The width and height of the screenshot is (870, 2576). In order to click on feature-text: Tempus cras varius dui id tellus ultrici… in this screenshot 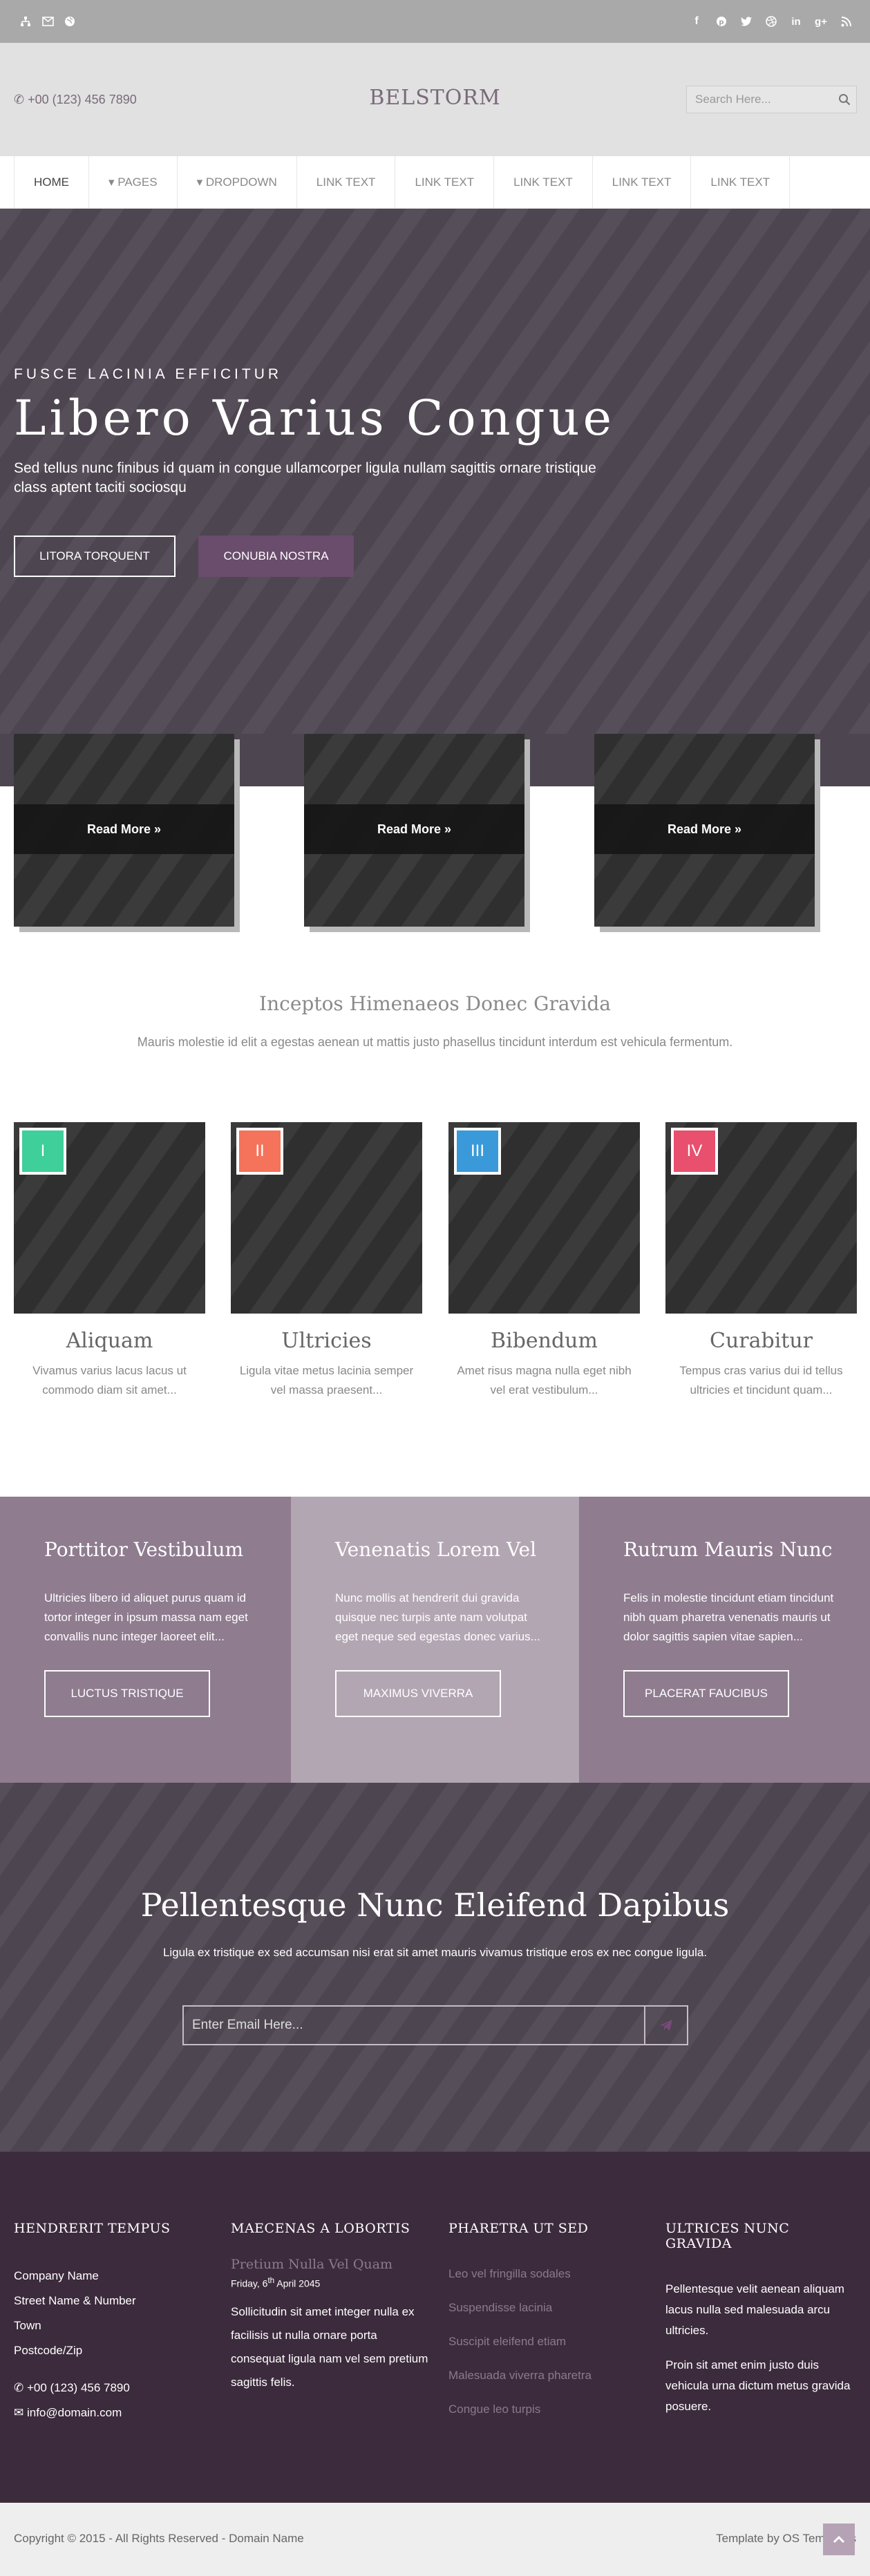, I will do `click(761, 1380)`.